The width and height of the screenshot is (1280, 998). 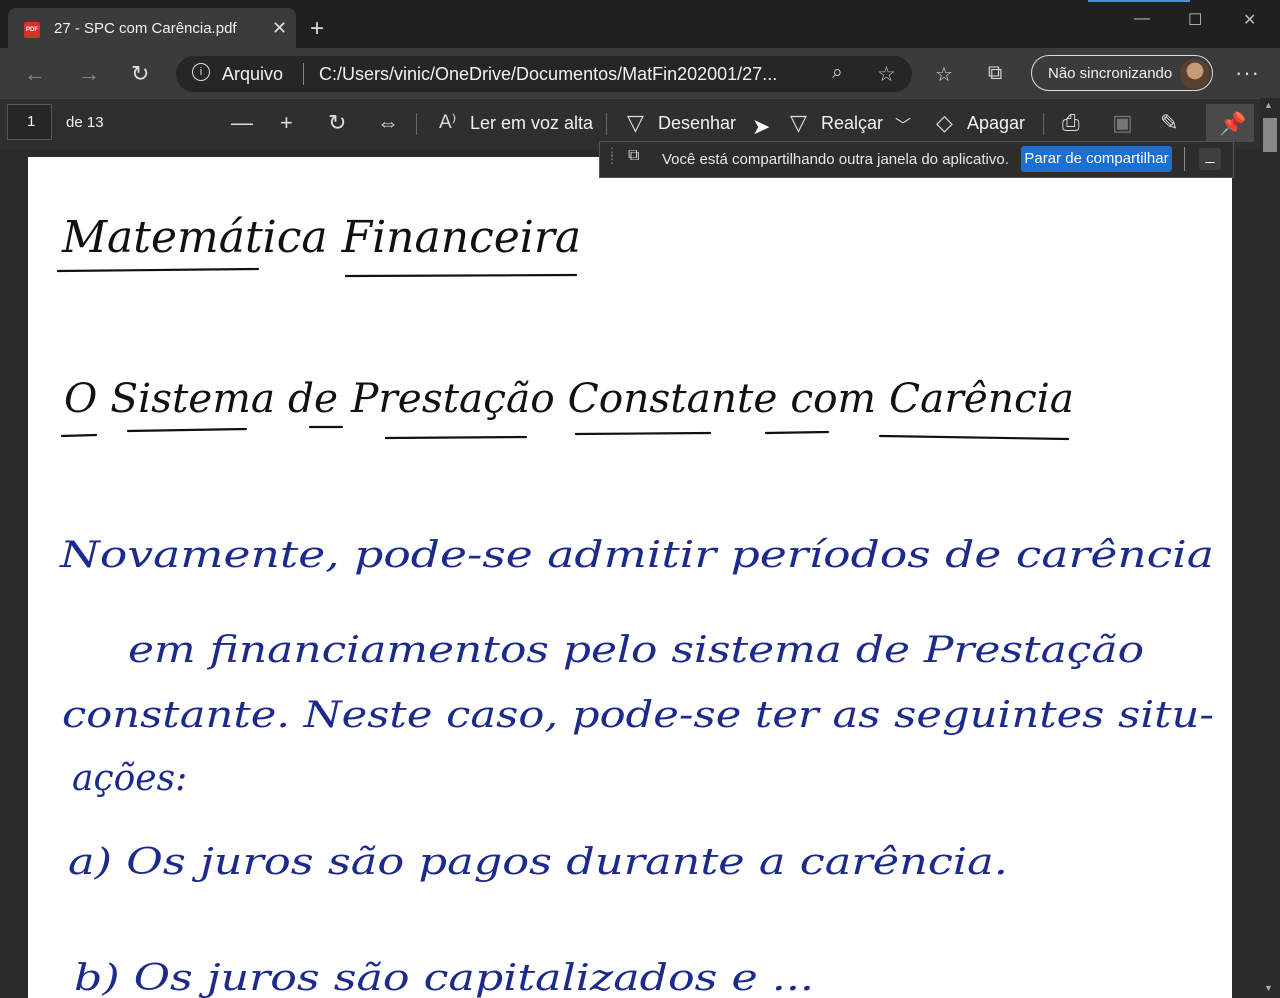 I want to click on address-scheme-label: Arquivo, so click(x=253, y=74).